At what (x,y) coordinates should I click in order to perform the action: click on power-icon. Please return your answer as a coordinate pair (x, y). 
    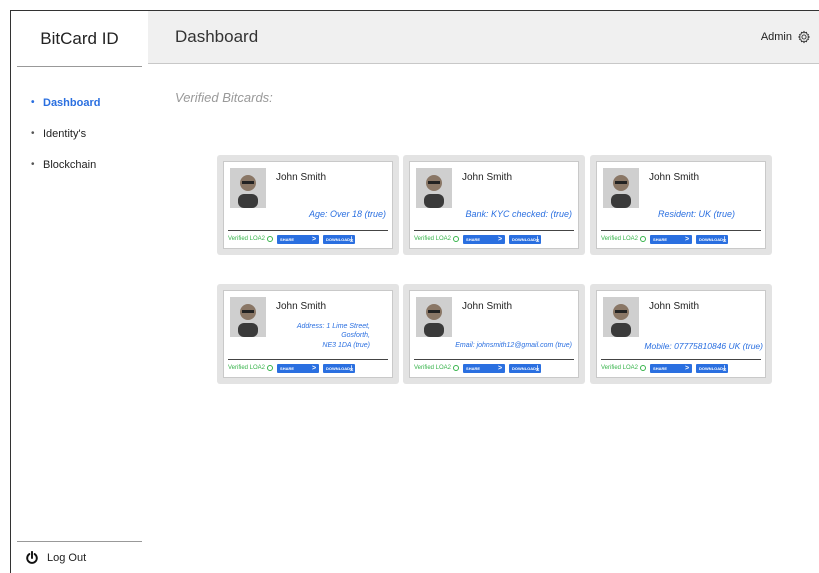
    Looking at the image, I should click on (32, 557).